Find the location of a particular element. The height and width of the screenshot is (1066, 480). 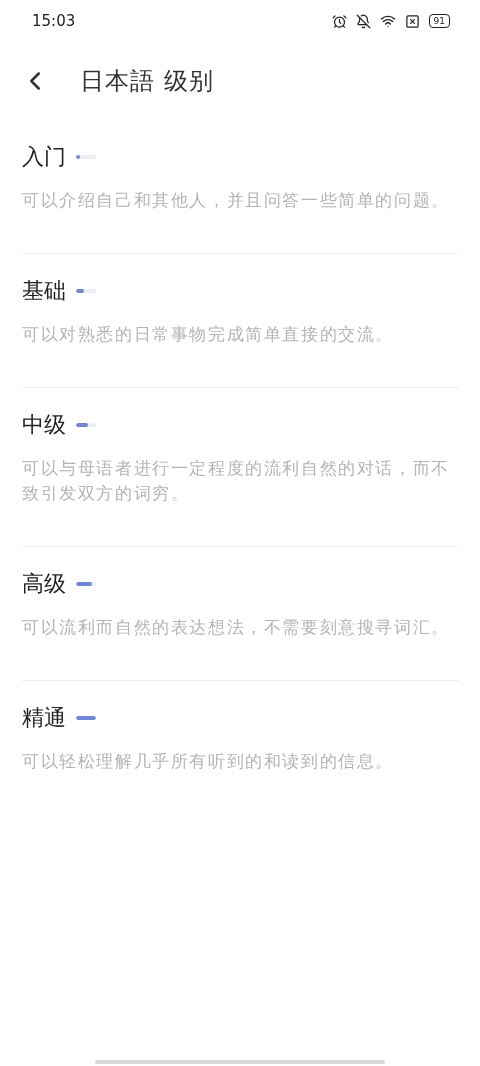

close-box-icon is located at coordinates (412, 21).